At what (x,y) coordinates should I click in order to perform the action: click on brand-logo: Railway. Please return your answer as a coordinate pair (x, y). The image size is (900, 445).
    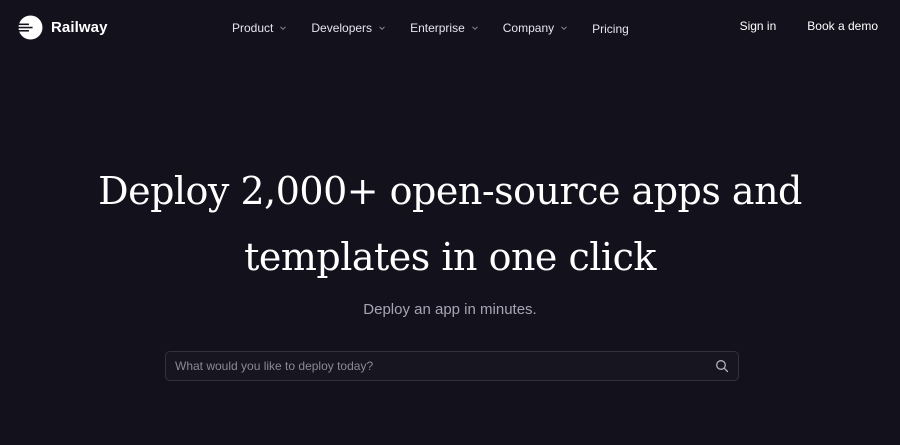
    Looking at the image, I should click on (63, 27).